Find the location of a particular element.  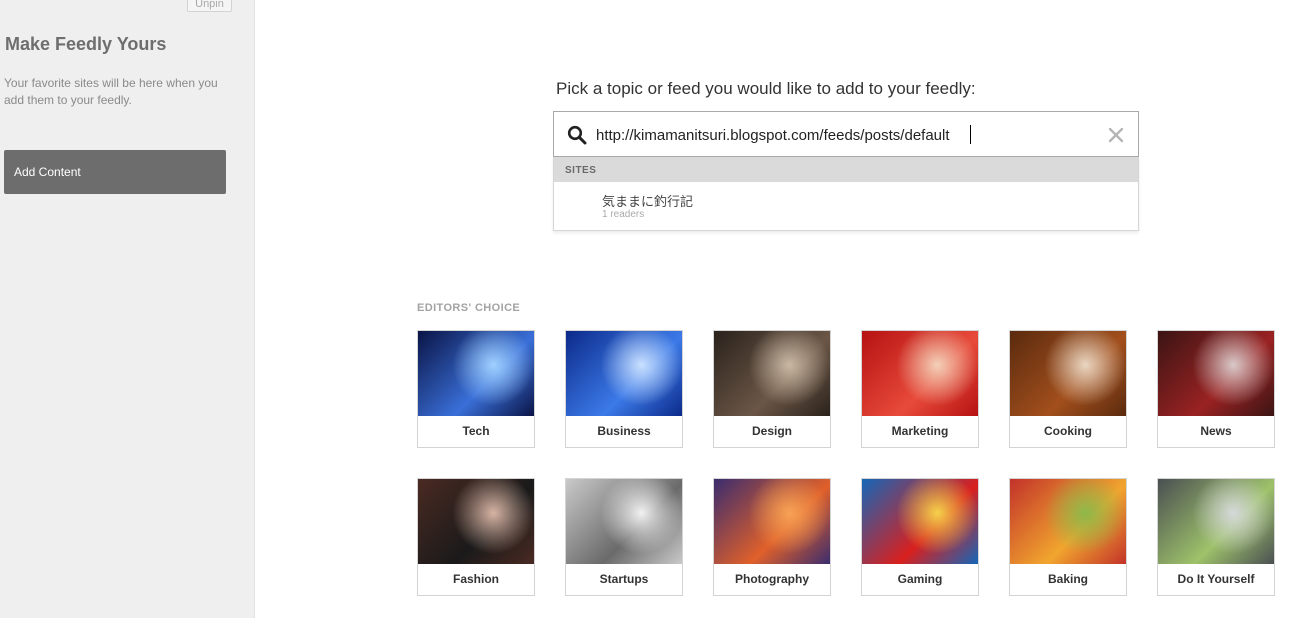

topic-label: Do It Yourself is located at coordinates (1216, 579).